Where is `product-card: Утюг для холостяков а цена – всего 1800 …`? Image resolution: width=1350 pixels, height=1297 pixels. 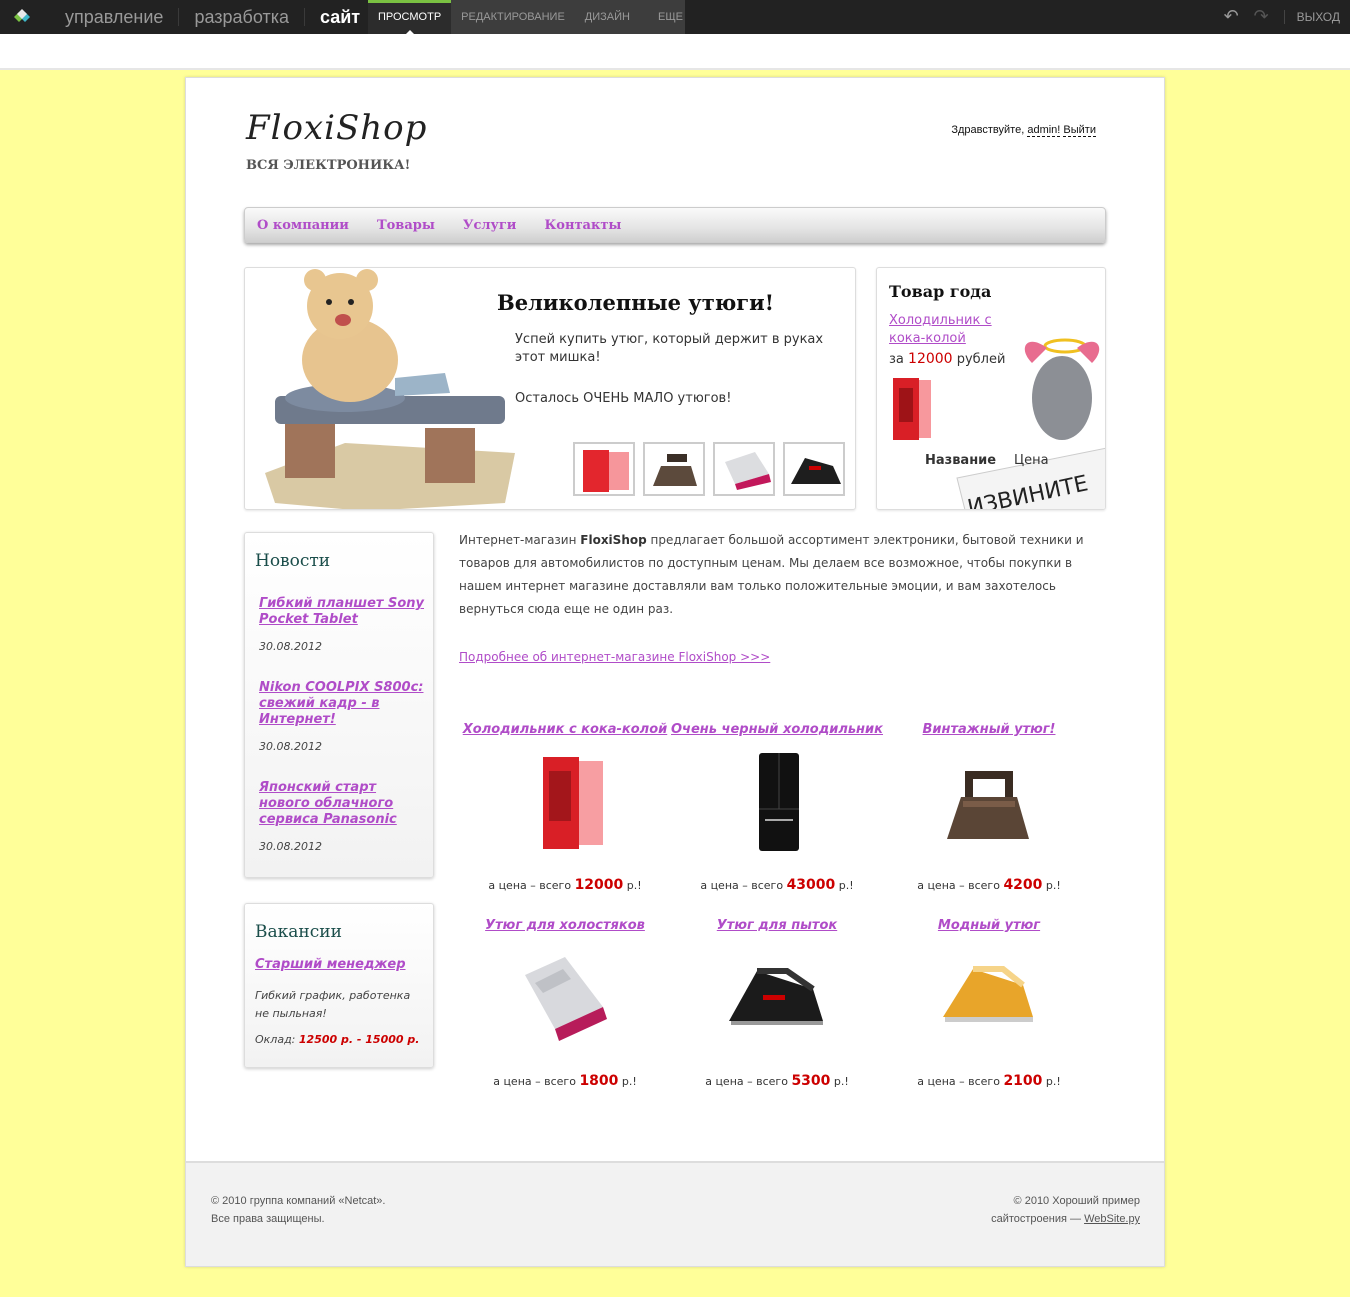 product-card: Утюг для холостяков а цена – всего 1800 … is located at coordinates (565, 1001).